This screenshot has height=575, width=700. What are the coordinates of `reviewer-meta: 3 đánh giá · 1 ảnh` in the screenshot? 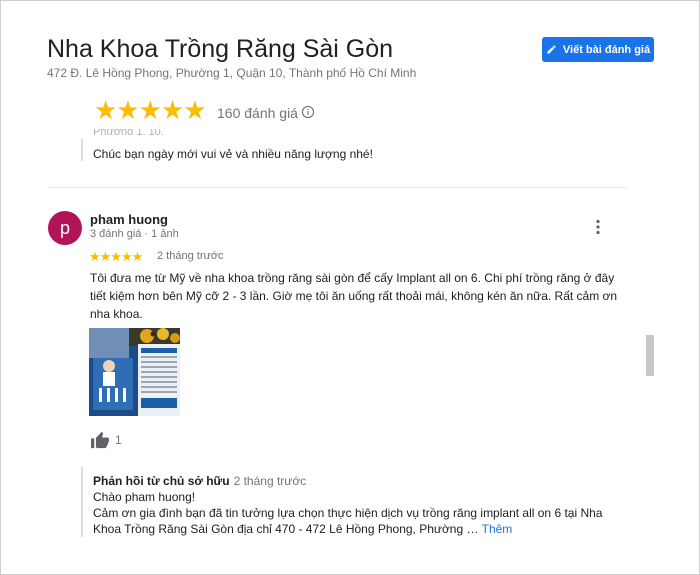 It's located at (134, 234).